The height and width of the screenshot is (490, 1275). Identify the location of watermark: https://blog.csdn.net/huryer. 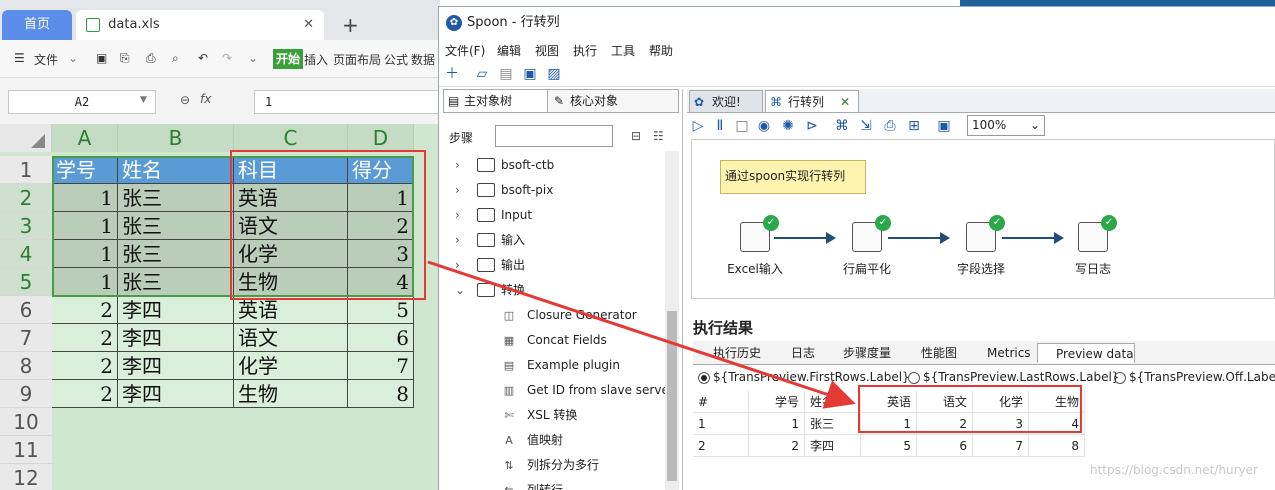
(1174, 470).